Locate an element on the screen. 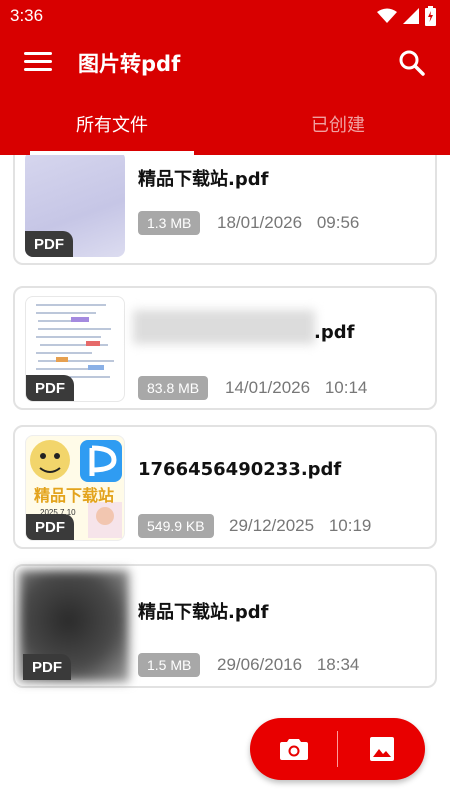  tab-bar: 所有文件 已创建 is located at coordinates (225, 123).